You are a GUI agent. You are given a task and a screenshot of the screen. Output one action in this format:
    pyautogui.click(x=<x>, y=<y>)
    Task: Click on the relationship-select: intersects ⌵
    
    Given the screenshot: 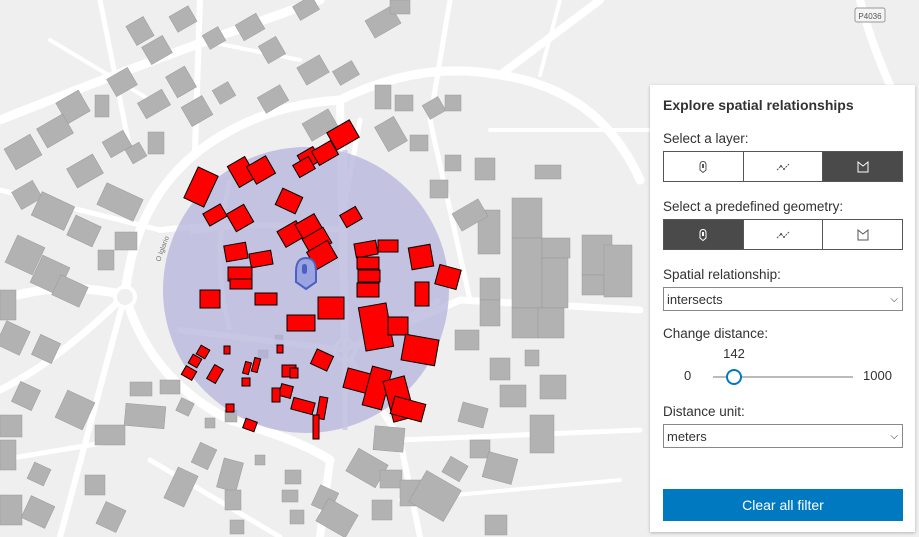 What is the action you would take?
    pyautogui.click(x=783, y=299)
    